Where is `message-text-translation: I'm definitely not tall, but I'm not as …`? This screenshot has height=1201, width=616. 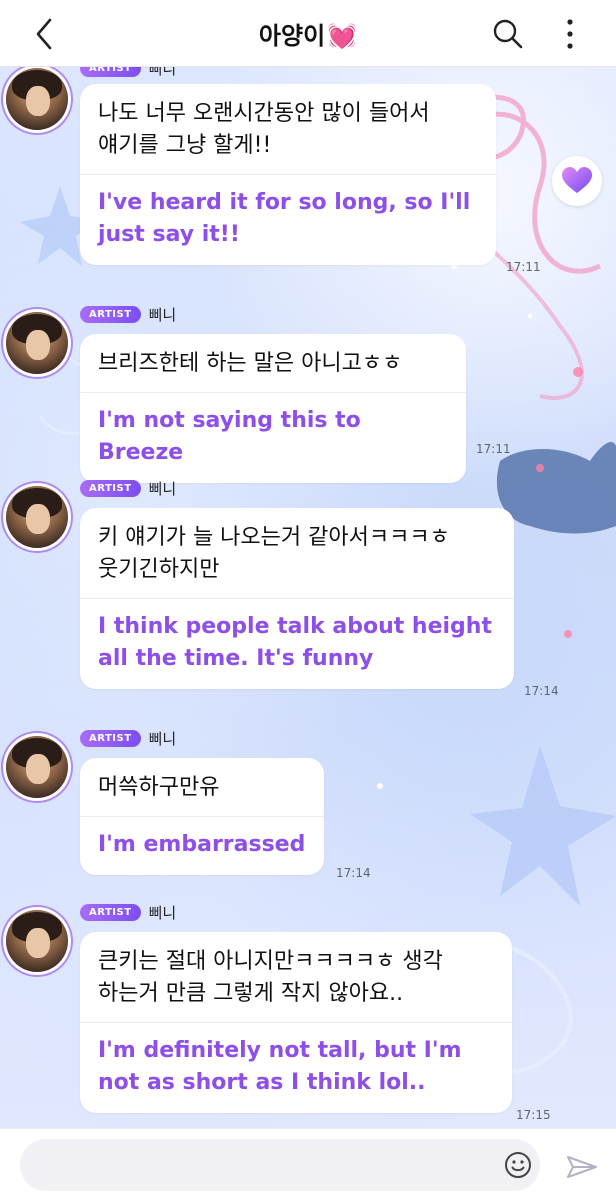
message-text-translation: I'm definitely not tall, but I'm not as … is located at coordinates (280, 1066).